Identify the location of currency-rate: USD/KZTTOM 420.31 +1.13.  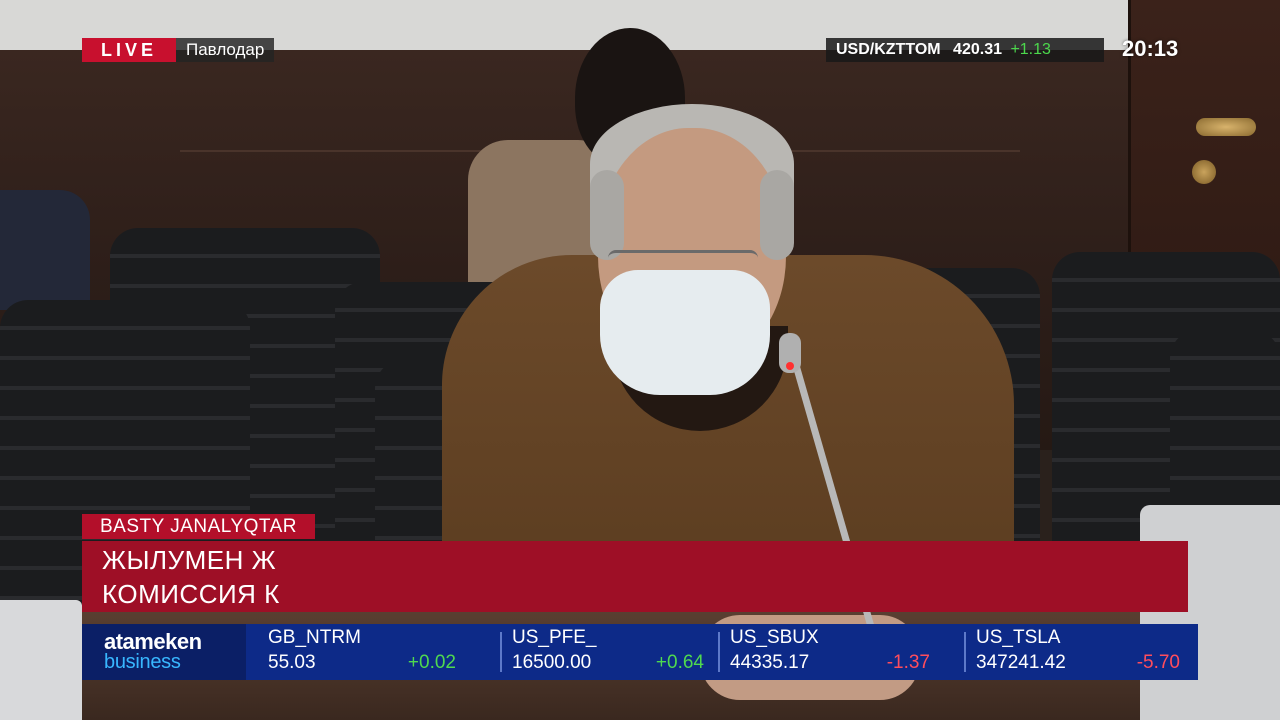
(965, 50).